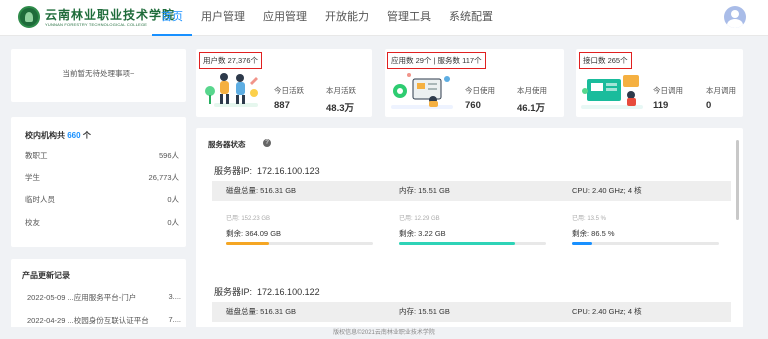 This screenshot has height=339, width=768. Describe the element at coordinates (593, 233) in the screenshot. I see `cpu-remaining: 剩余: 86.5 %` at that location.